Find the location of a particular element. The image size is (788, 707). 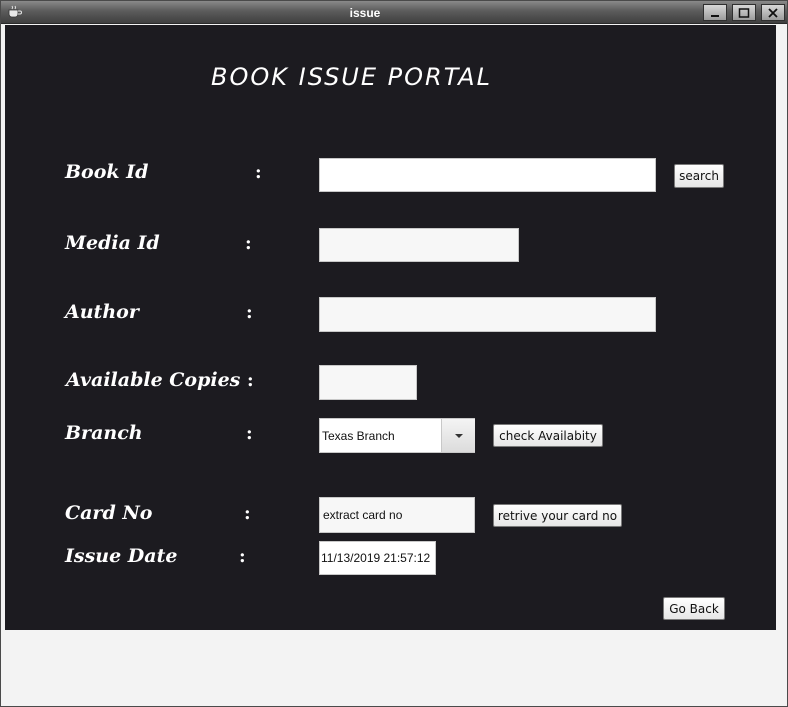

maximize-icon is located at coordinates (744, 12).